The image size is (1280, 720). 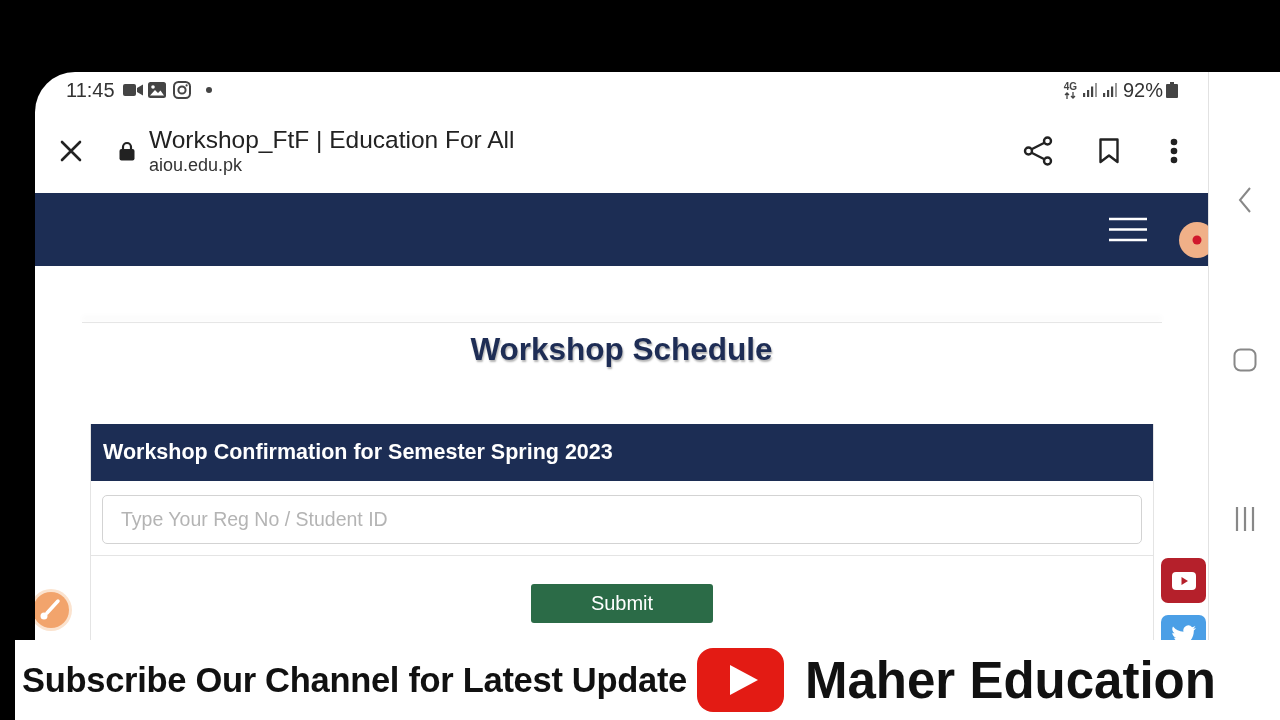 What do you see at coordinates (1183, 627) in the screenshot?
I see `bird-icon` at bounding box center [1183, 627].